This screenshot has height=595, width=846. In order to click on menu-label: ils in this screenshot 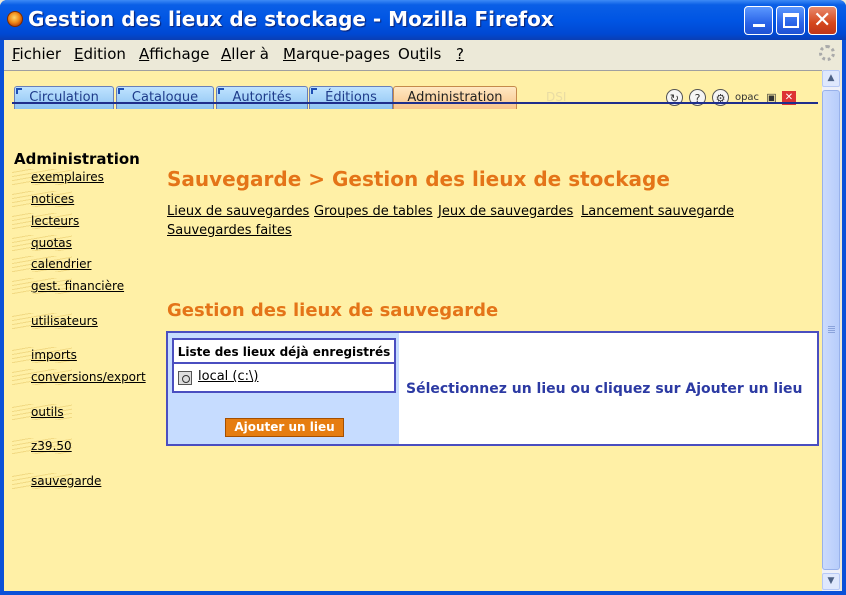, I will do `click(433, 54)`.